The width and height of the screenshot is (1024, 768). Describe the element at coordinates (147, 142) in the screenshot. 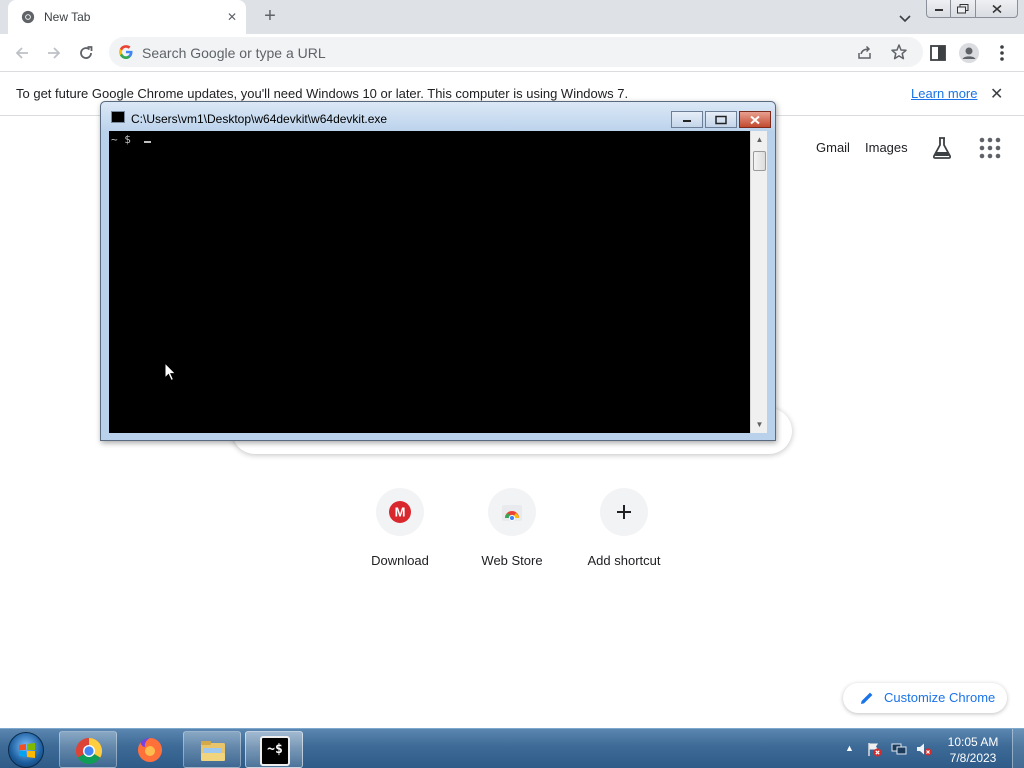

I see `text-cursor` at that location.